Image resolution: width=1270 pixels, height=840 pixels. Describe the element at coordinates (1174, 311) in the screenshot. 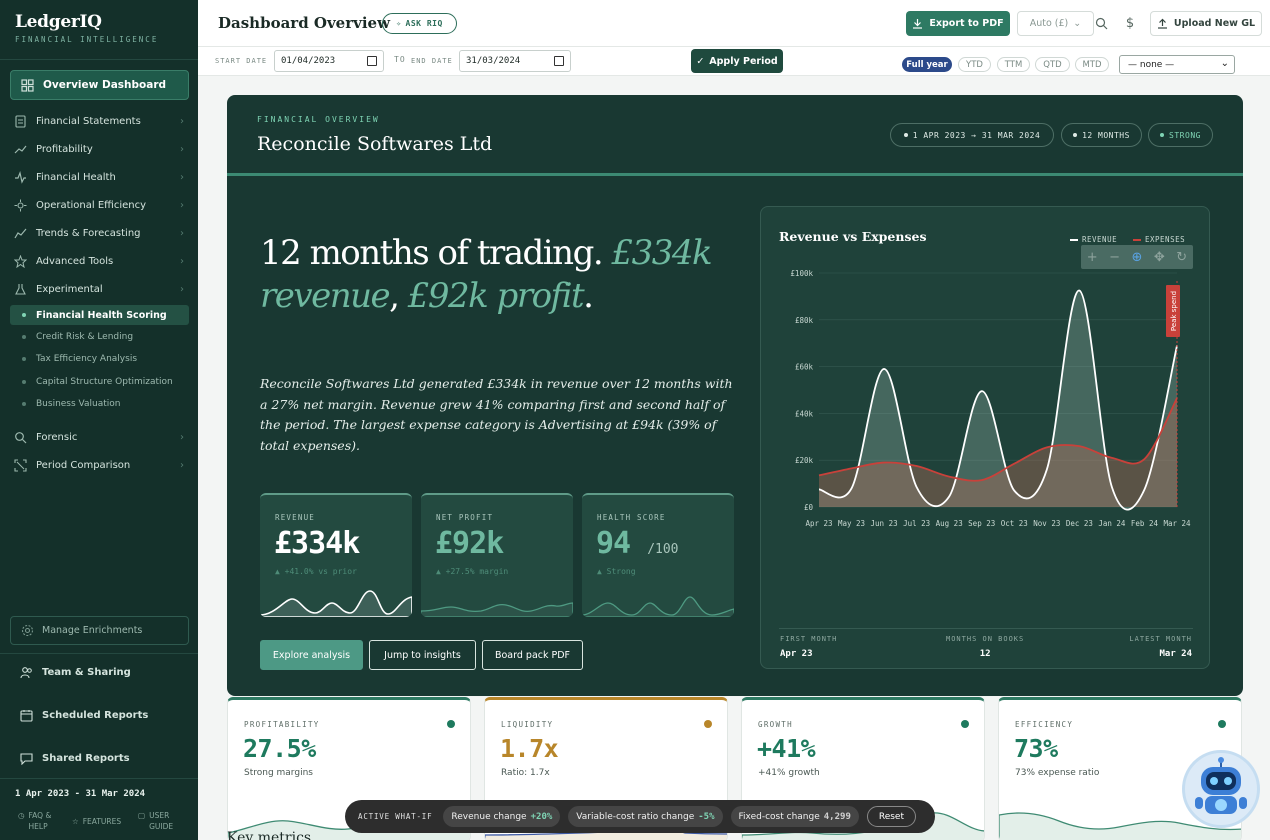

I see `peak-annotation-label: Peak spend` at that location.